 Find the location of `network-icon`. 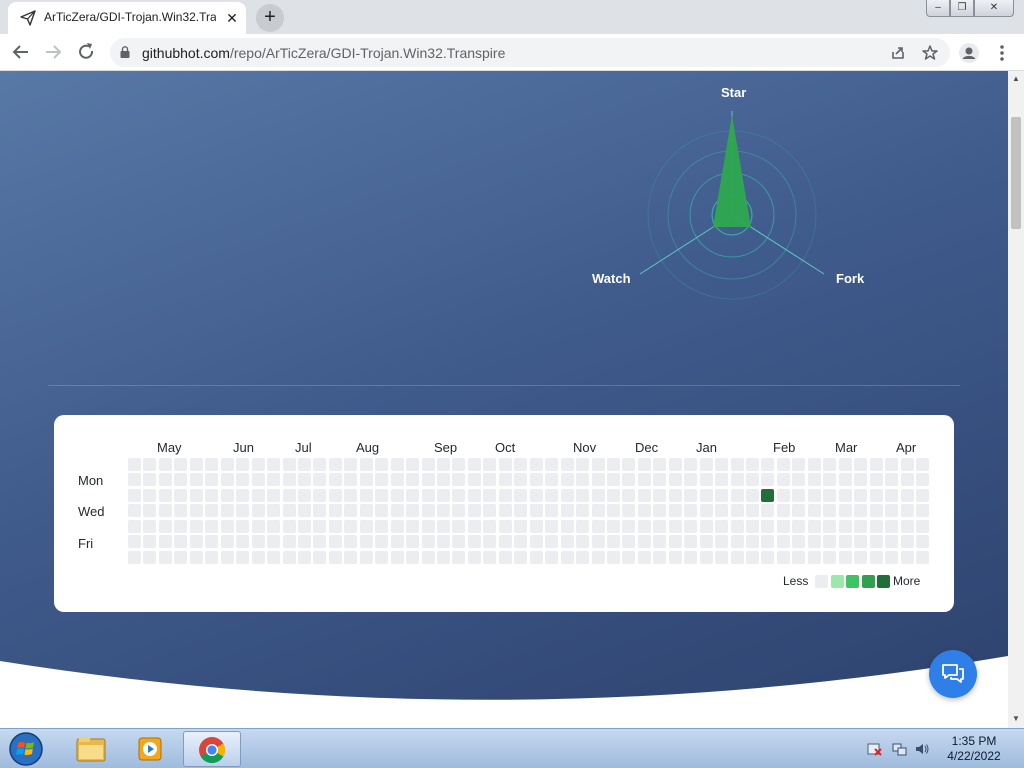

network-icon is located at coordinates (899, 749).